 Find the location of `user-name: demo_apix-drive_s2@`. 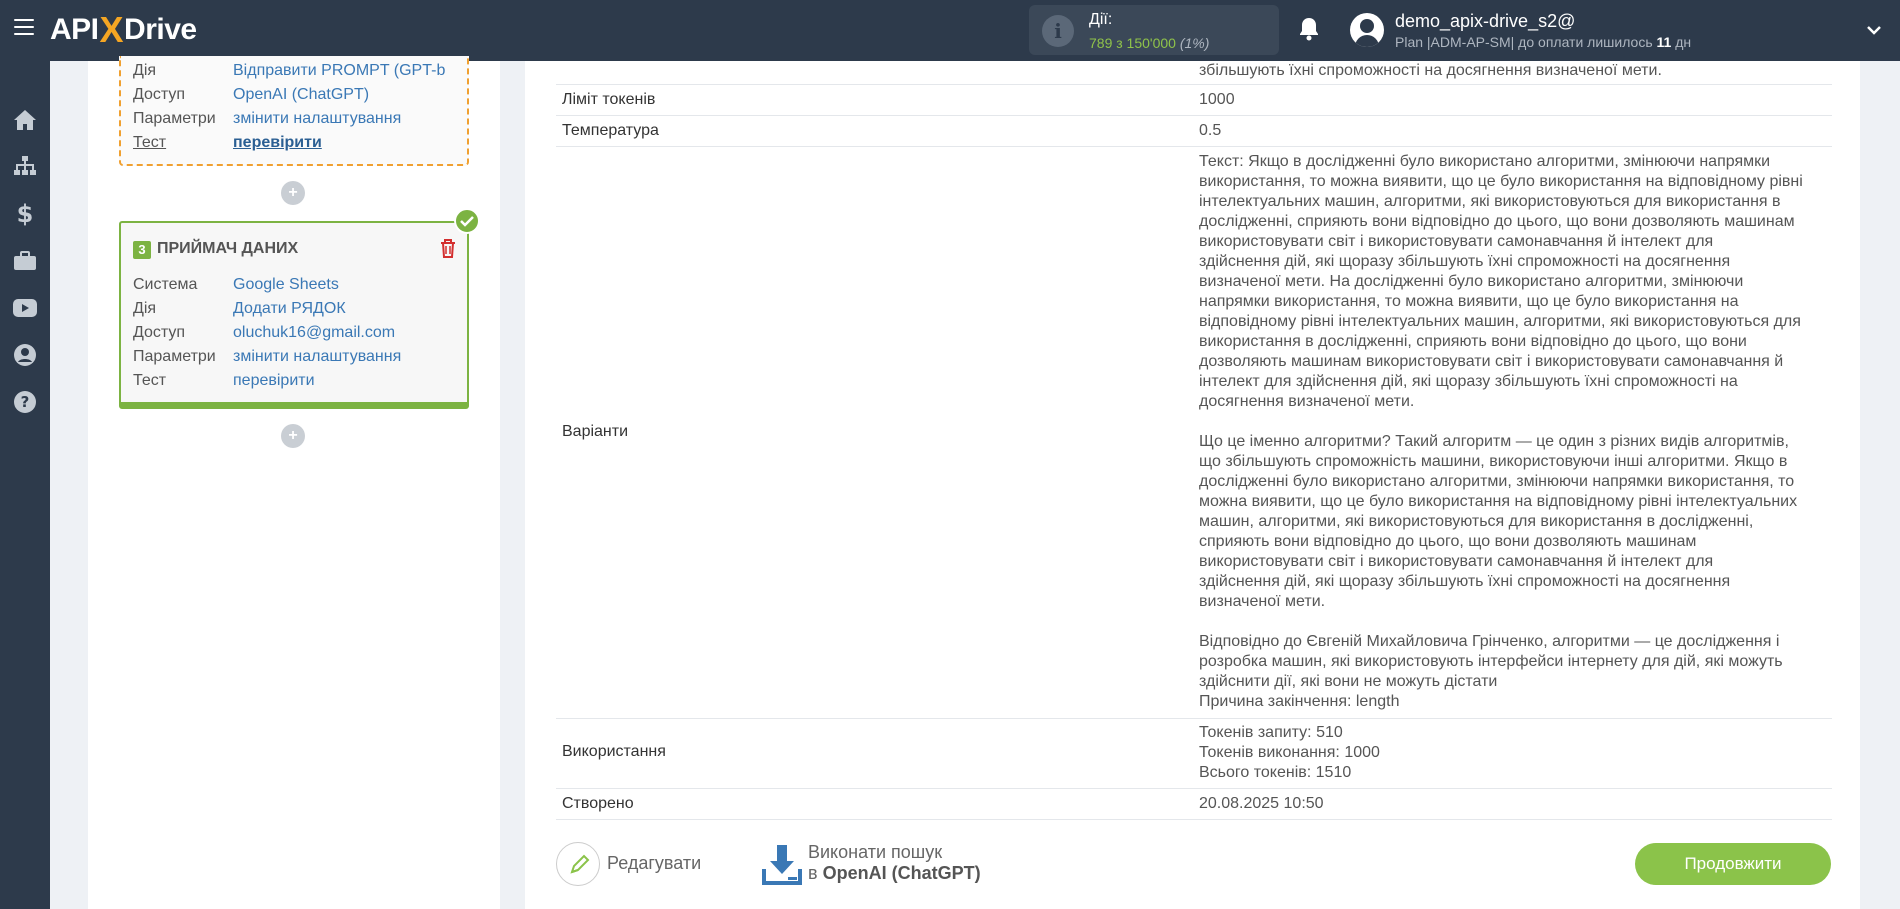

user-name: demo_apix-drive_s2@ is located at coordinates (1485, 21).